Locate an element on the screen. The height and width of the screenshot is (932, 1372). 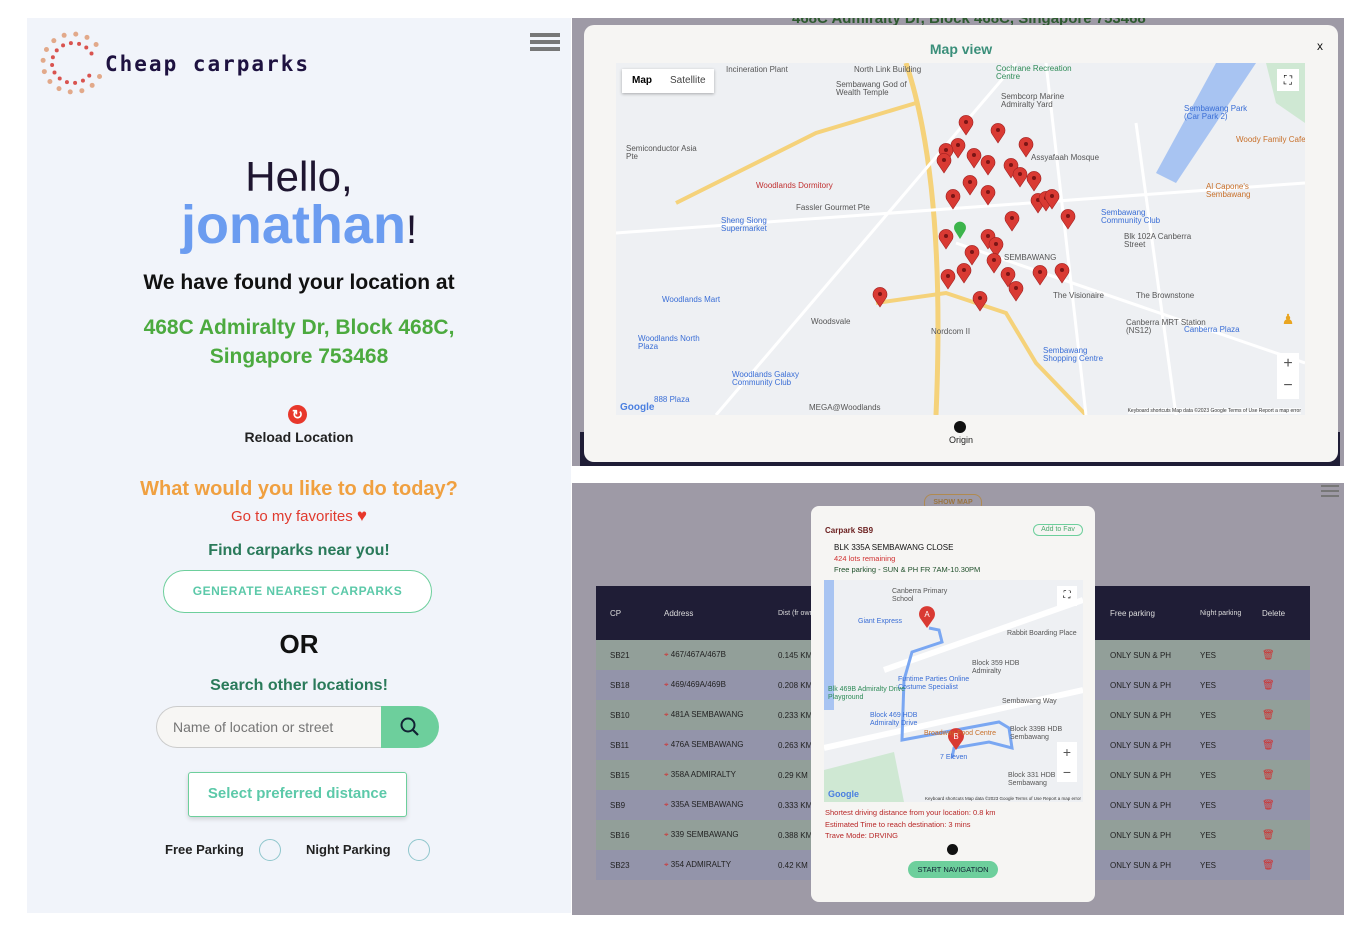
header-address: Address is located at coordinates (705, 613).